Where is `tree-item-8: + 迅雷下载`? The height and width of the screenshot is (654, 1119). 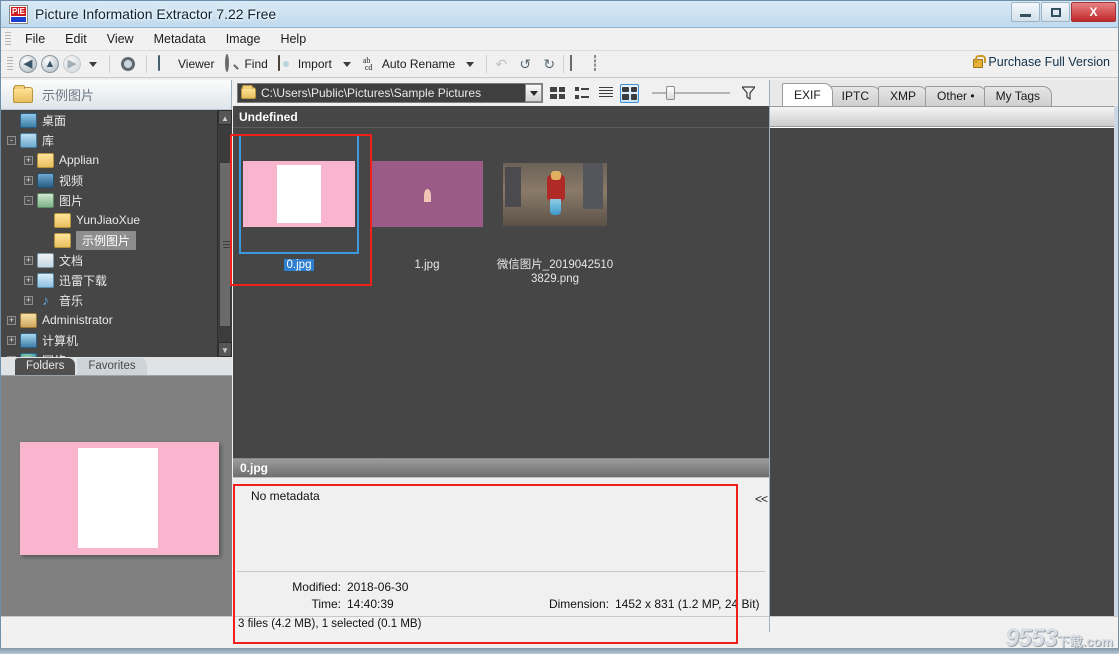 tree-item-8: + 迅雷下载 is located at coordinates (116, 280).